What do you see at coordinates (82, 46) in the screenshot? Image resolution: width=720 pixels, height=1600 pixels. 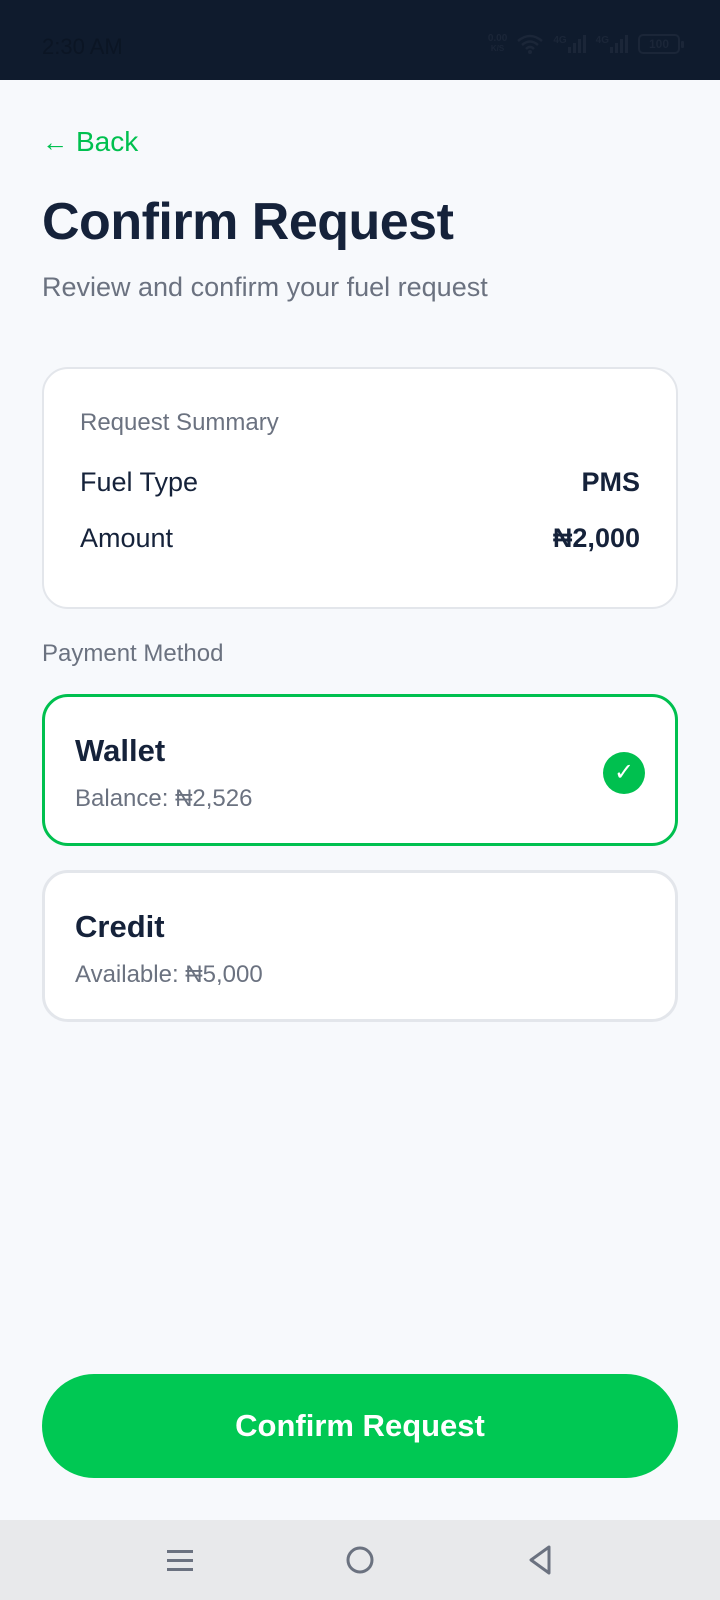 I see `status-time: 2:30 AM` at bounding box center [82, 46].